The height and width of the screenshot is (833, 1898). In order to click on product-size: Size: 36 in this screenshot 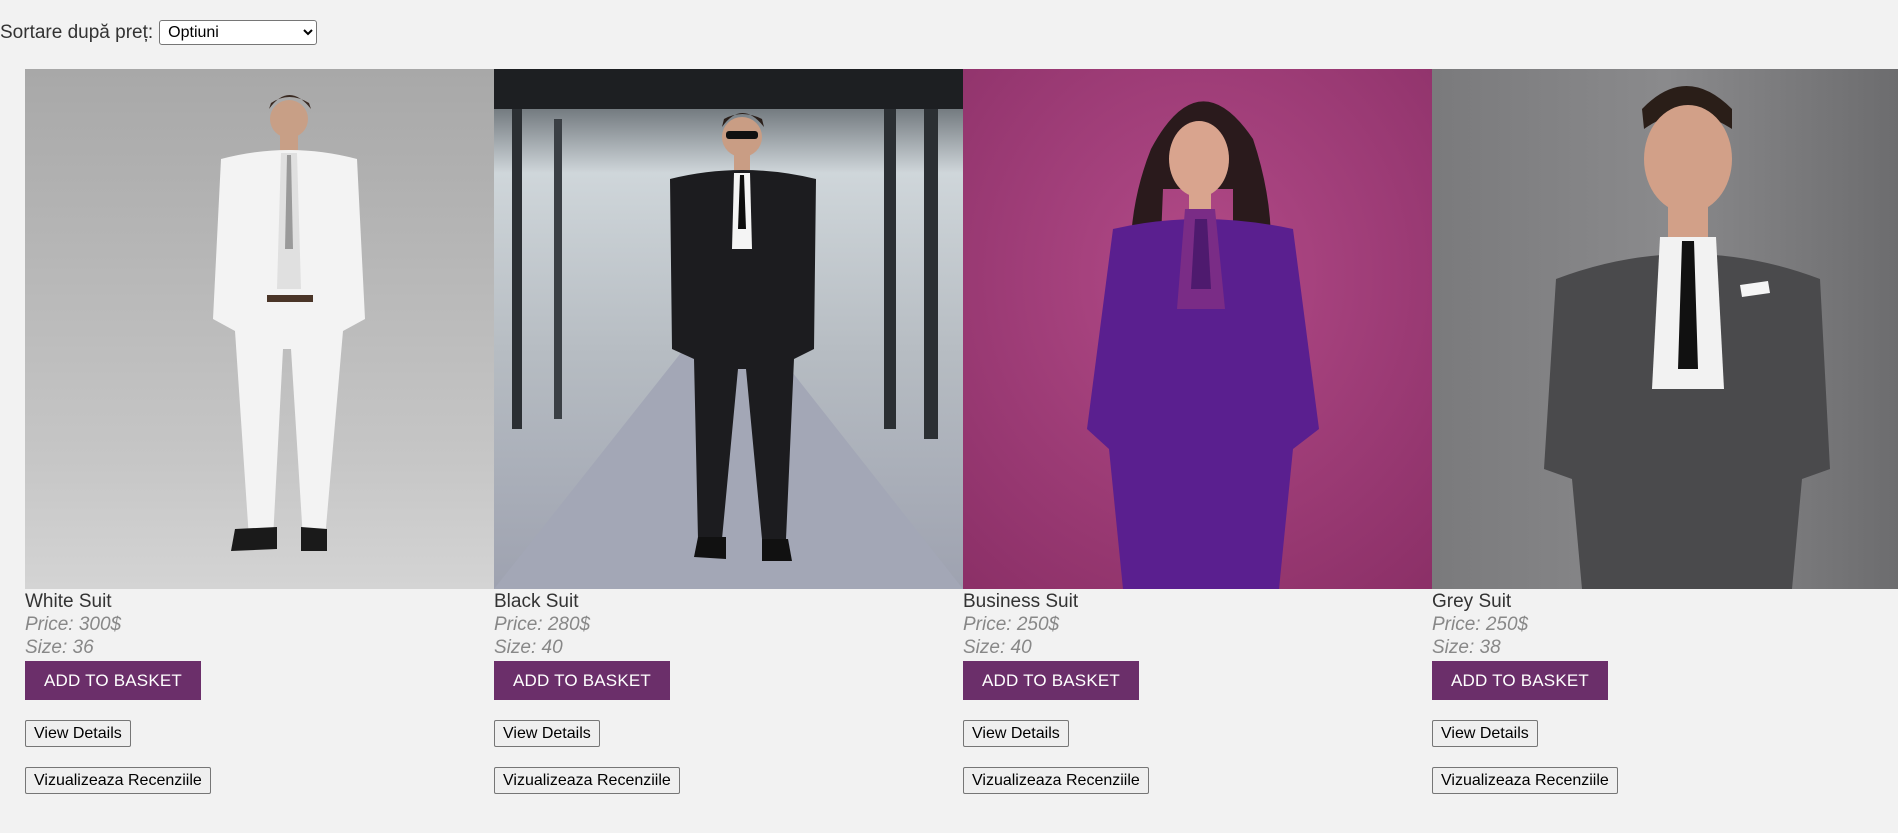, I will do `click(59, 647)`.